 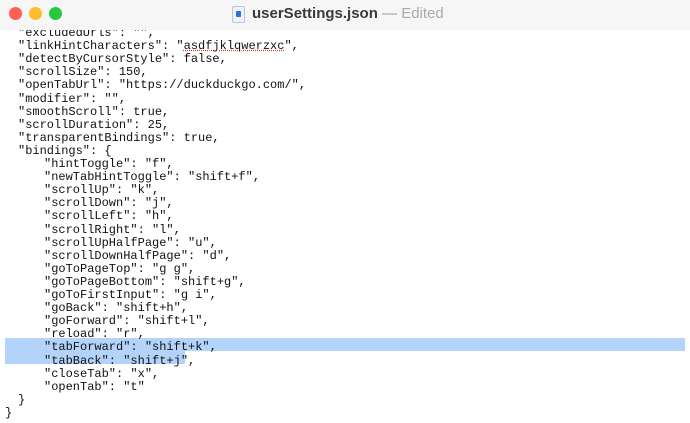 I want to click on code-line: "transparentBindings": true,, so click(x=119, y=137).